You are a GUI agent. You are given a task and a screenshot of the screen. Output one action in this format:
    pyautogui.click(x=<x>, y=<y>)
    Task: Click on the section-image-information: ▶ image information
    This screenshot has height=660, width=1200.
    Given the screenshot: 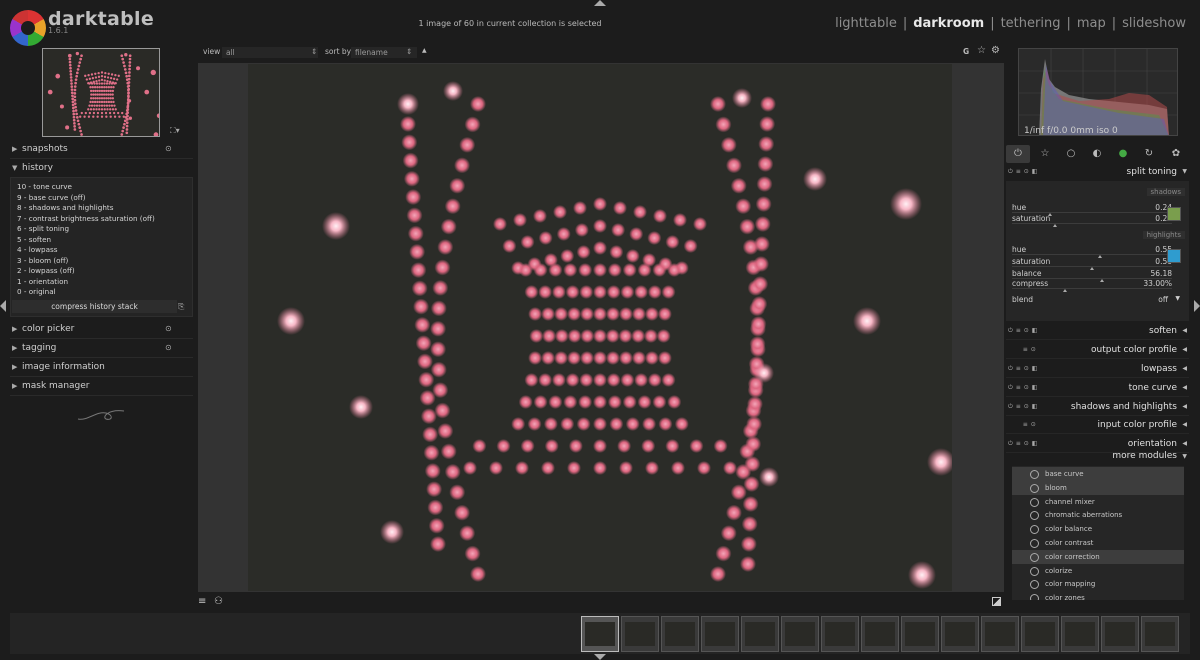 What is the action you would take?
    pyautogui.click(x=101, y=368)
    